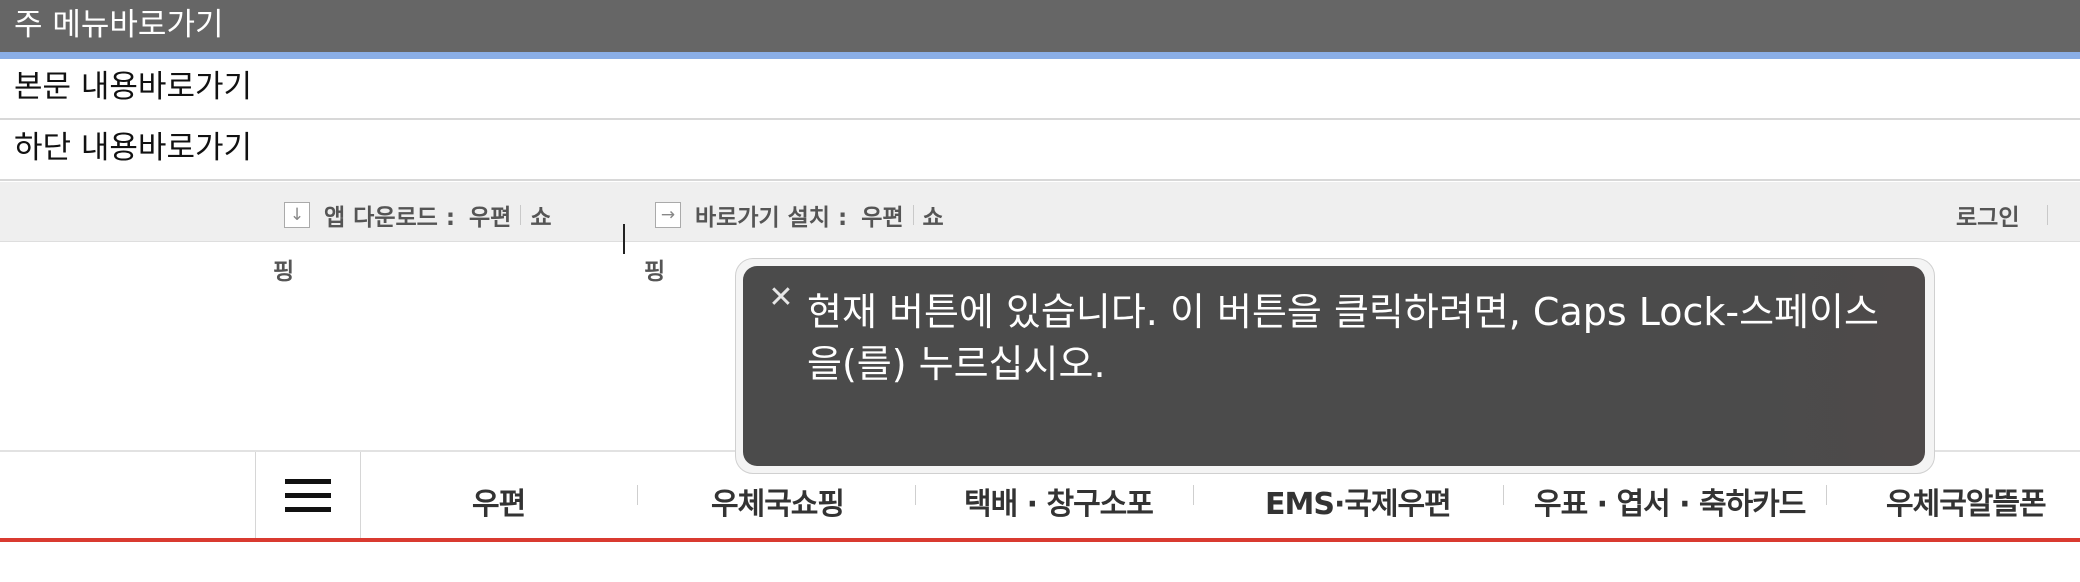 The height and width of the screenshot is (582, 2080). I want to click on down-arrow-icon: ↓, so click(297, 215).